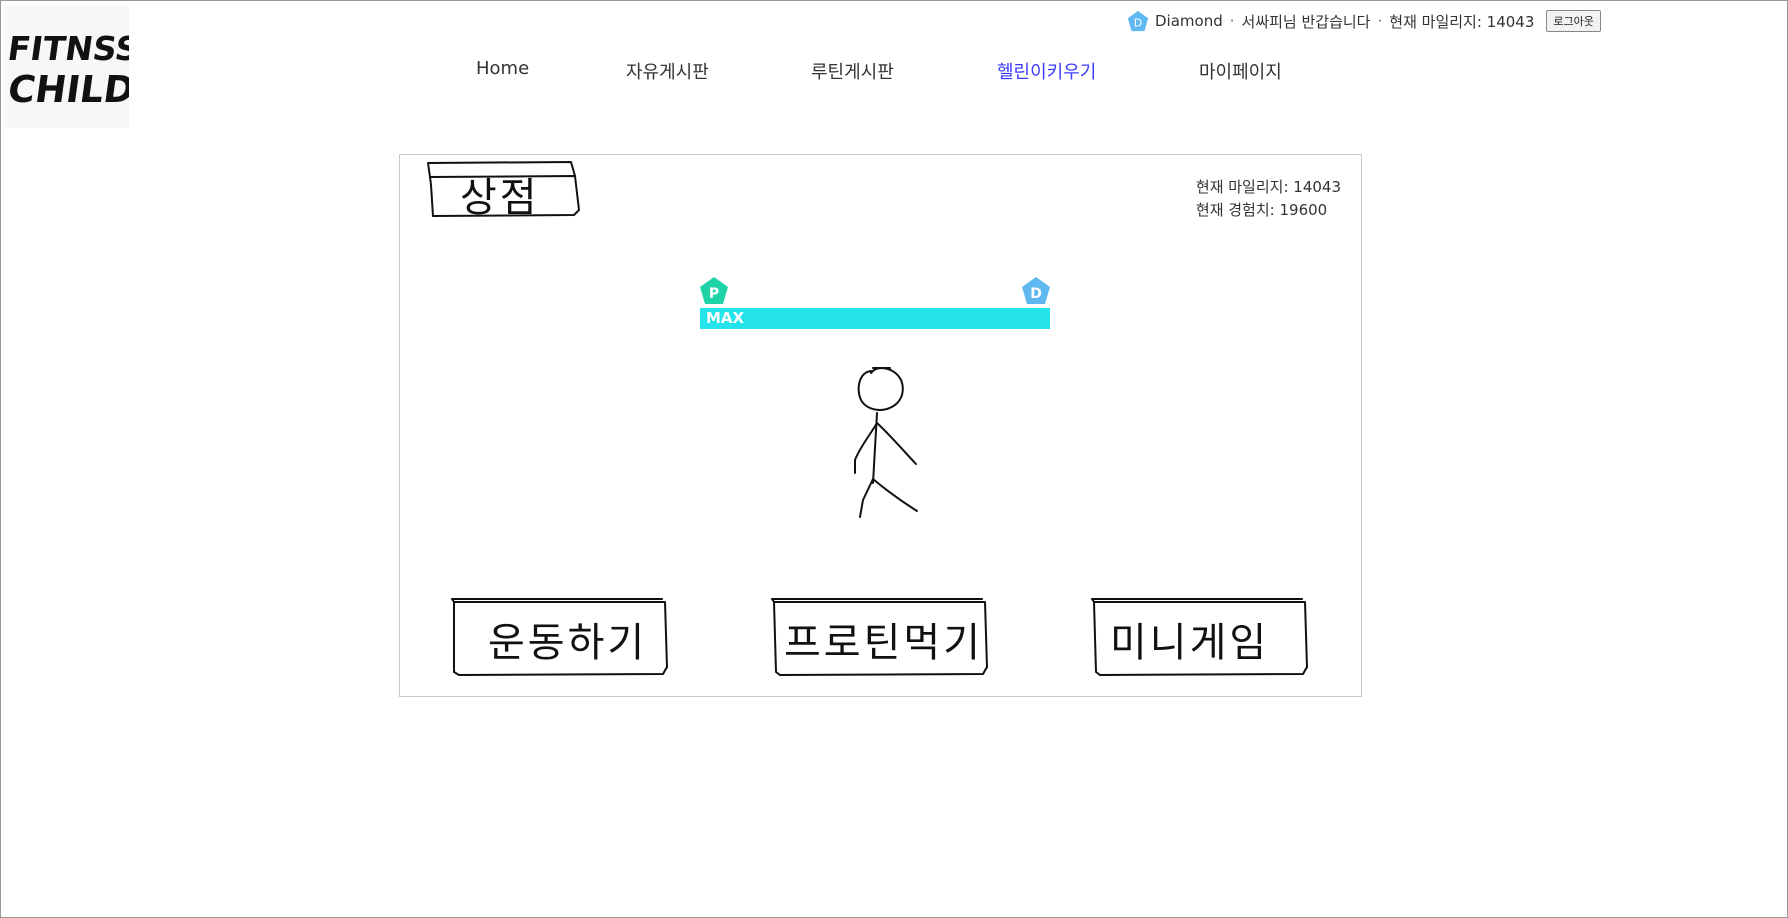  I want to click on minigame-button, so click(1200, 637).